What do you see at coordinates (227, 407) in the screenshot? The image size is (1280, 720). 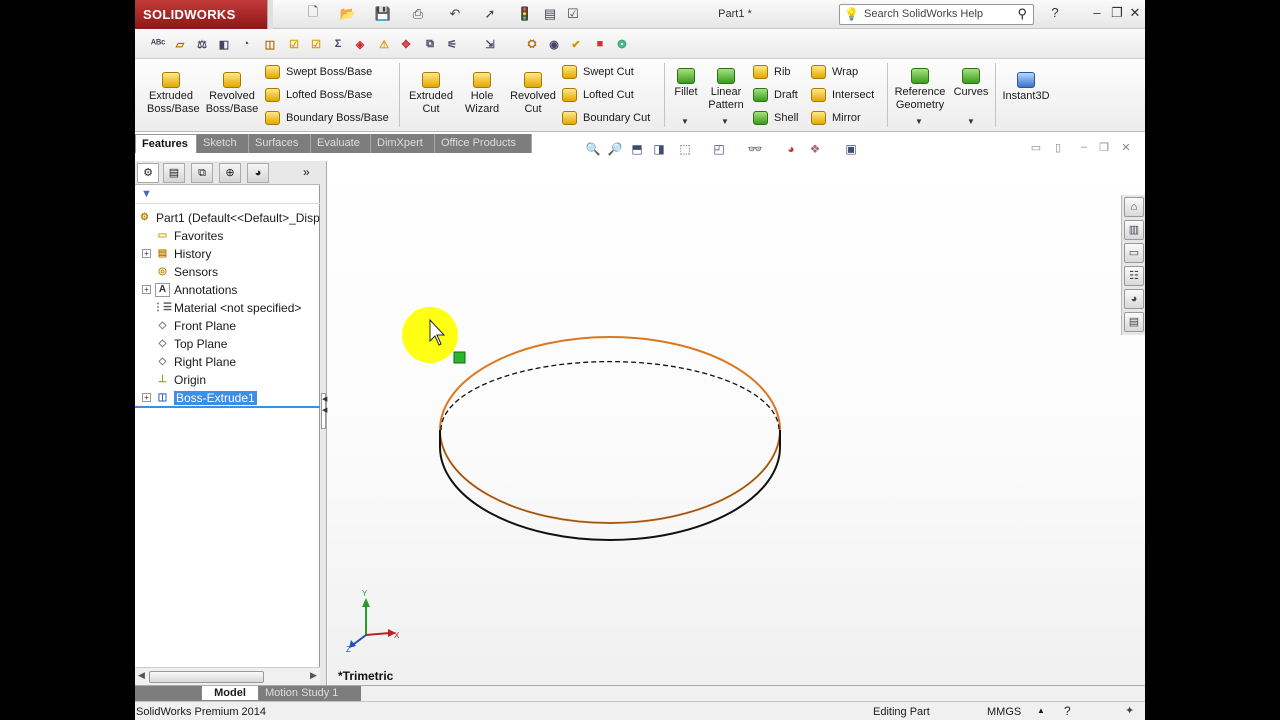 I see `rollback-bar` at bounding box center [227, 407].